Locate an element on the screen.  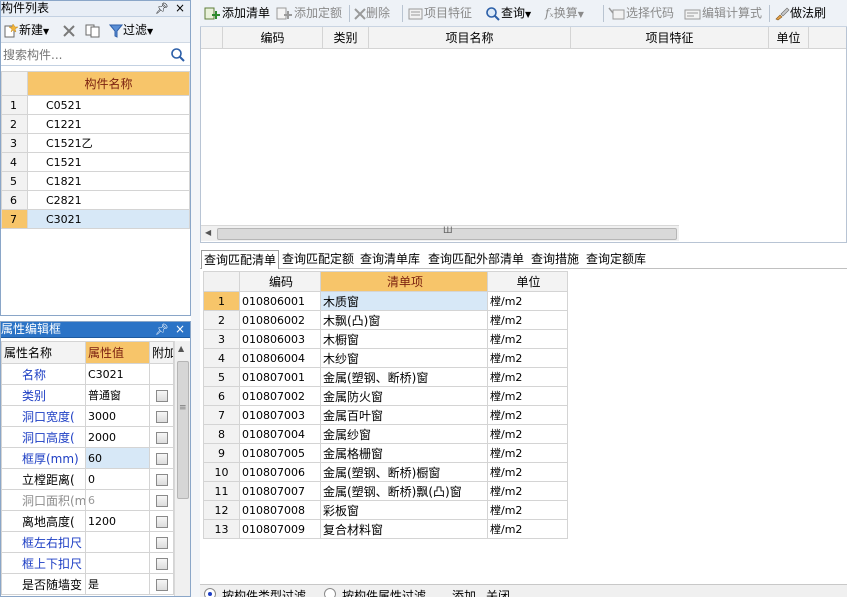
add-quota-button: 添加定额 is located at coordinates (309, 13).